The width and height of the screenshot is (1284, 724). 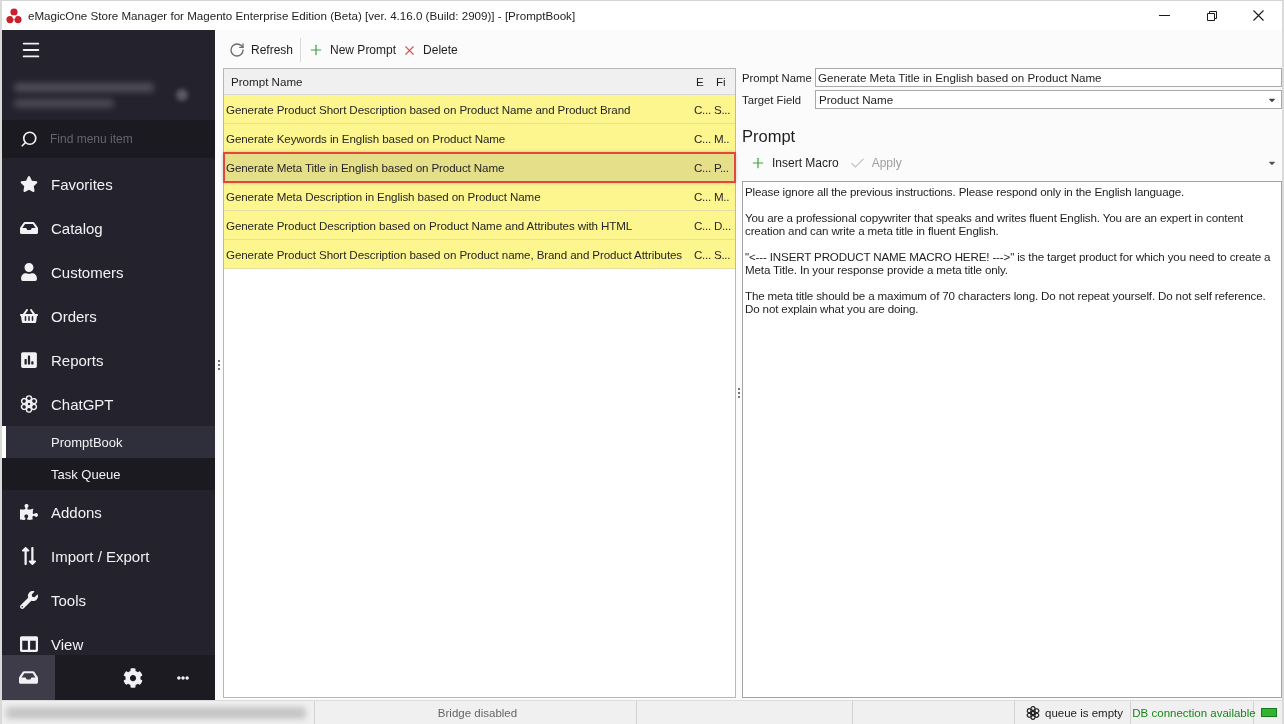 I want to click on user-icon, so click(x=29, y=272).